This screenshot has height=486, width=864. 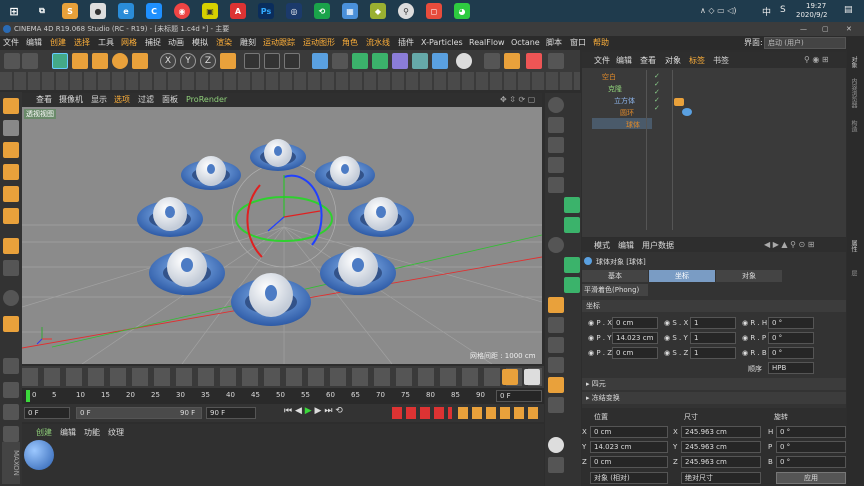 I want to click on rp-field: 0 °, so click(x=791, y=338).